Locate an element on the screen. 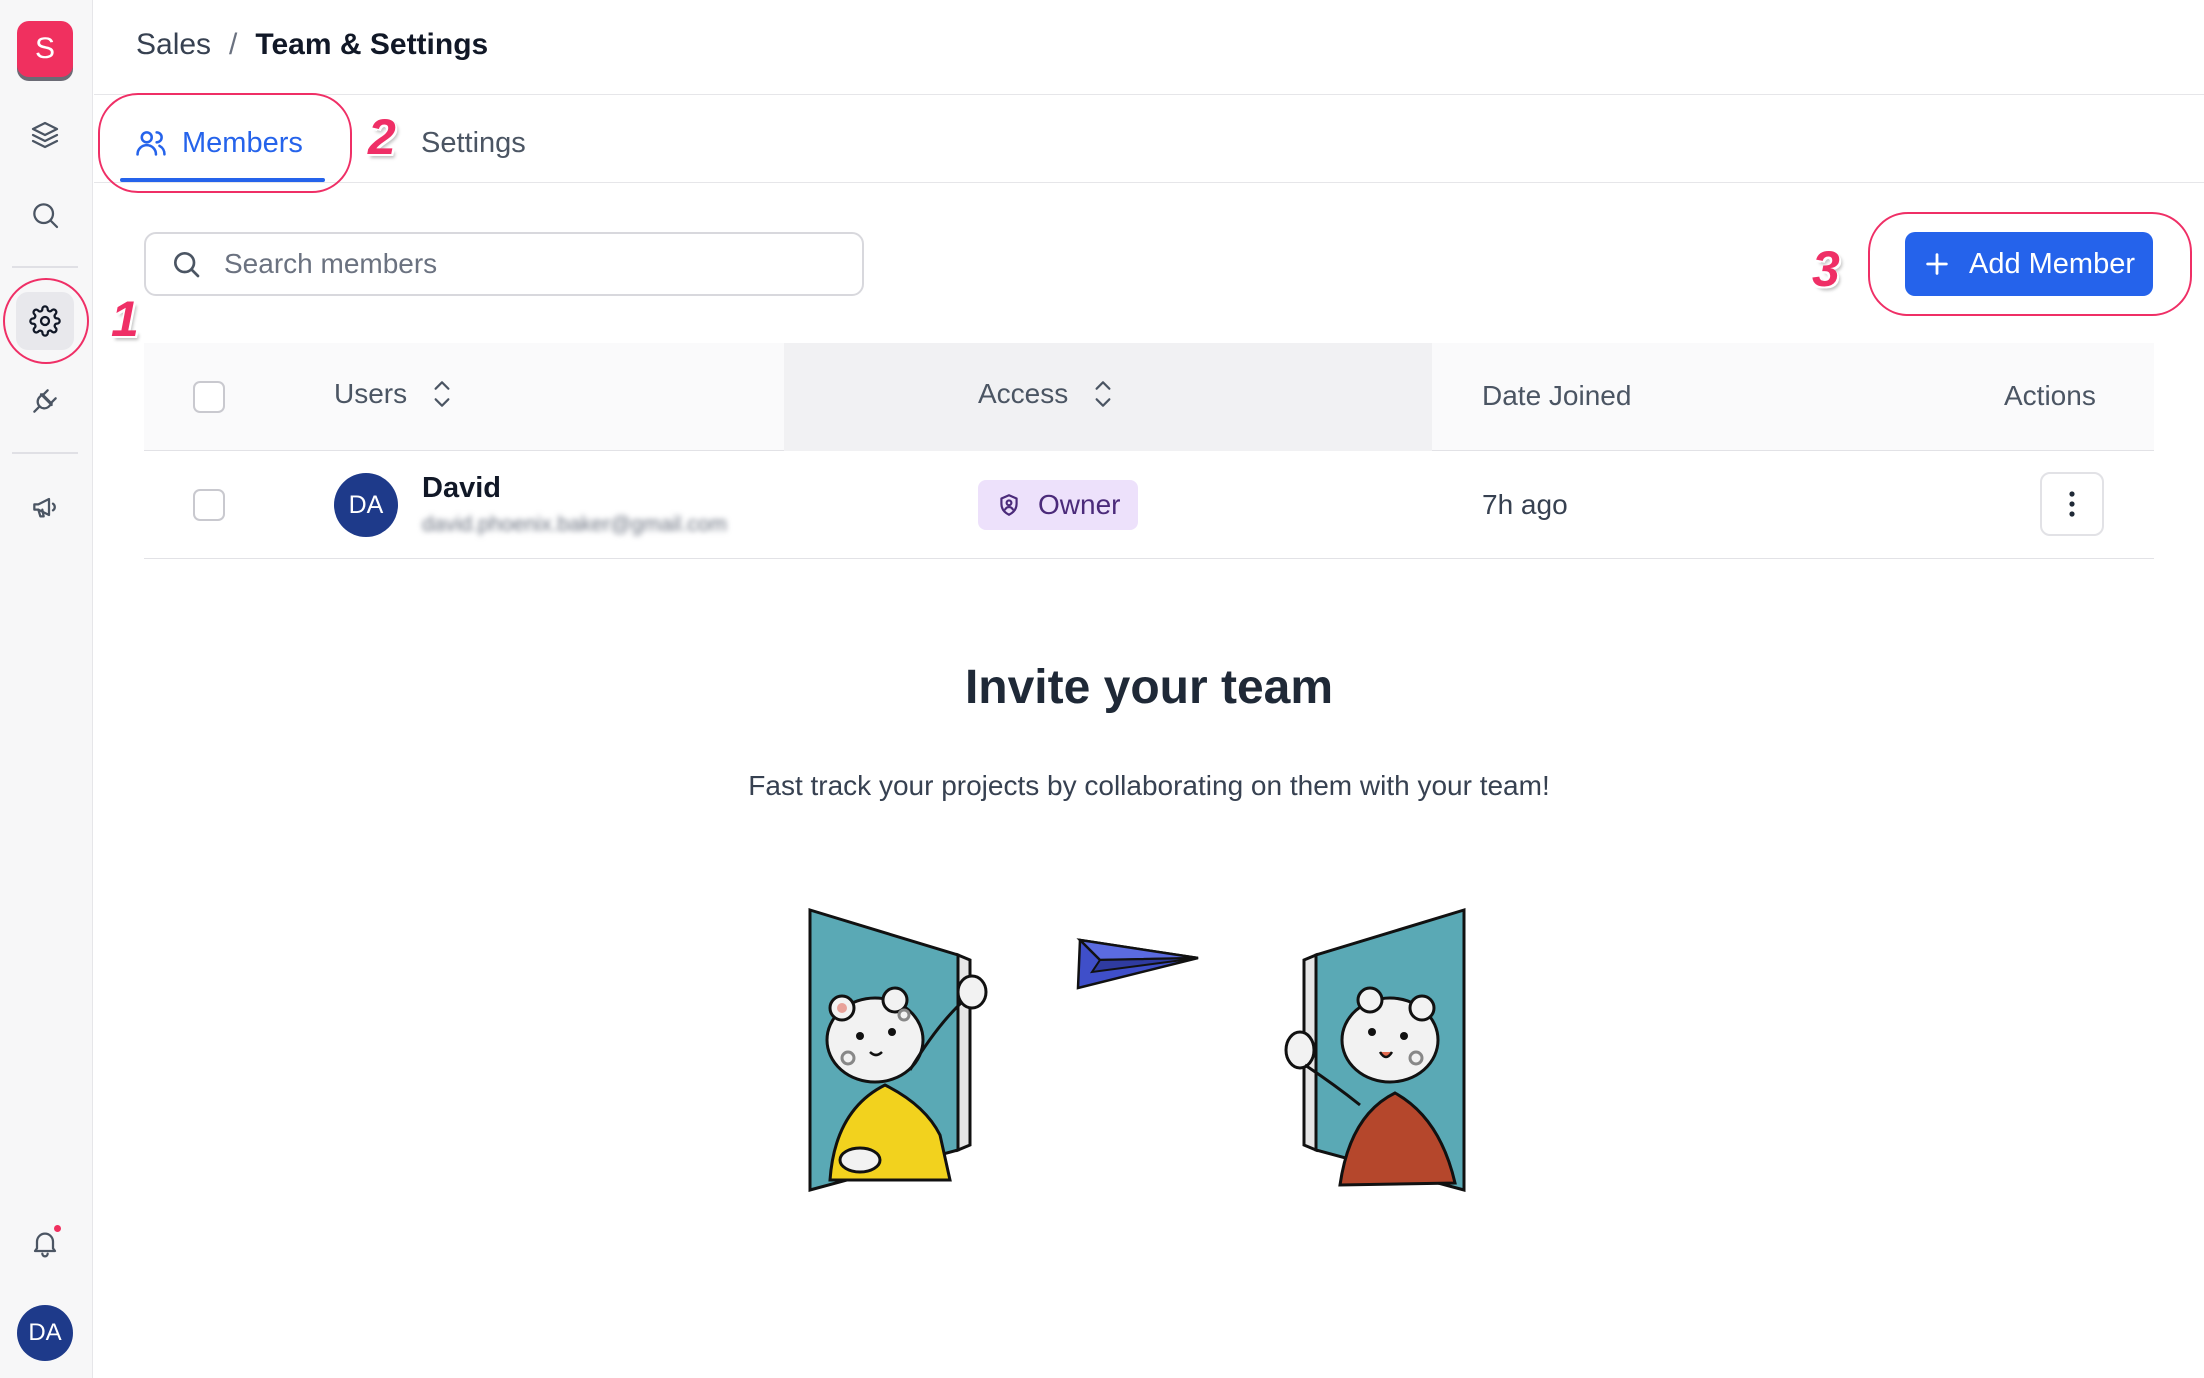 The width and height of the screenshot is (2204, 1378). member-email: david.phoenix.baker@gmail.com is located at coordinates (574, 524).